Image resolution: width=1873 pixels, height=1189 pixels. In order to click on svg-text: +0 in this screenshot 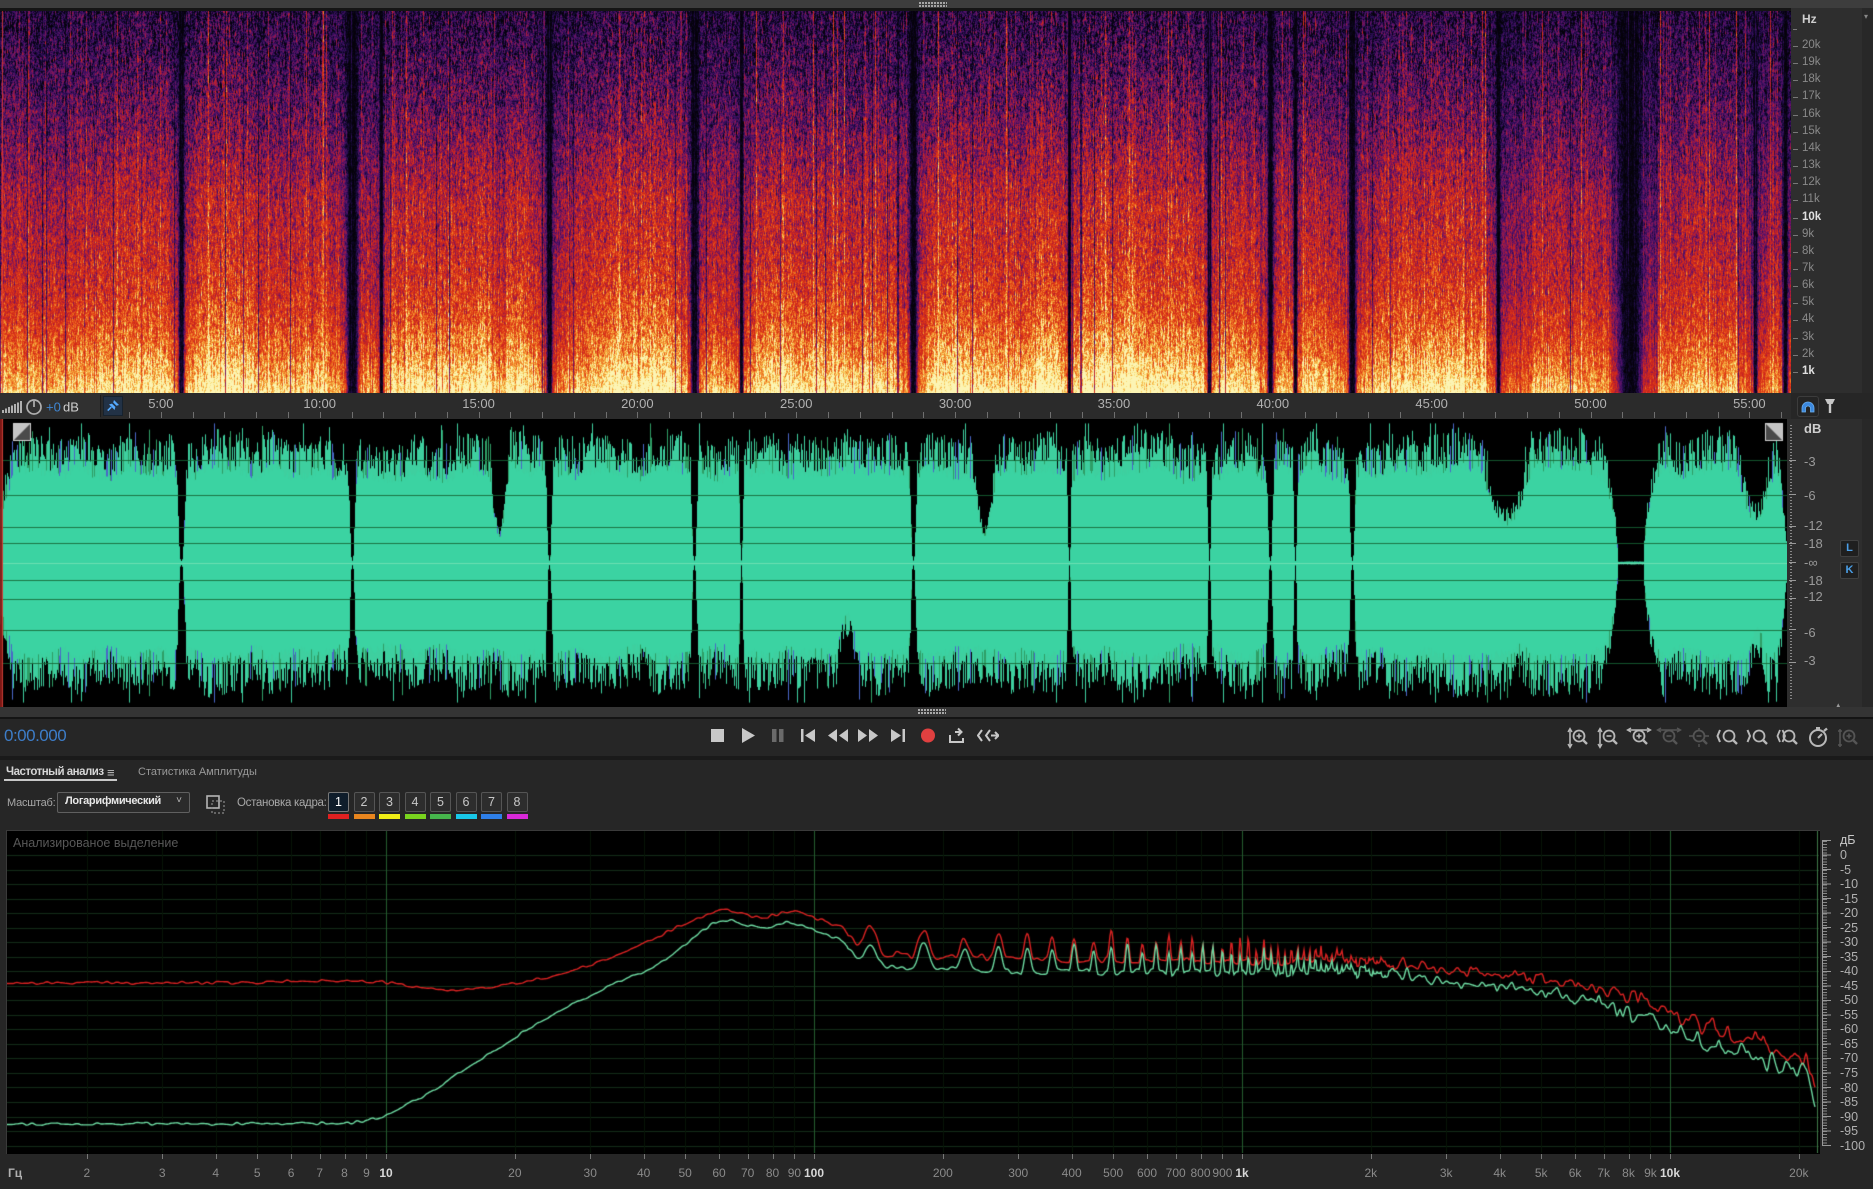, I will do `click(53, 407)`.